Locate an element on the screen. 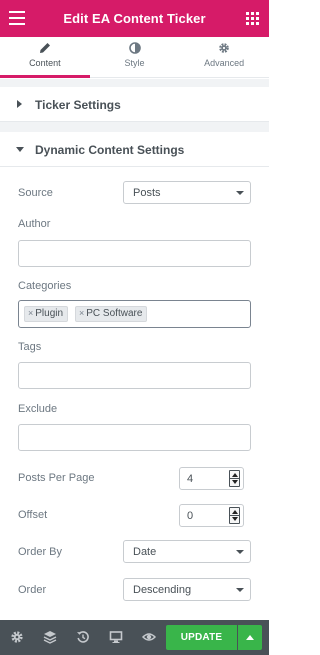 The height and width of the screenshot is (655, 320). caret-up-icon is located at coordinates (250, 637).